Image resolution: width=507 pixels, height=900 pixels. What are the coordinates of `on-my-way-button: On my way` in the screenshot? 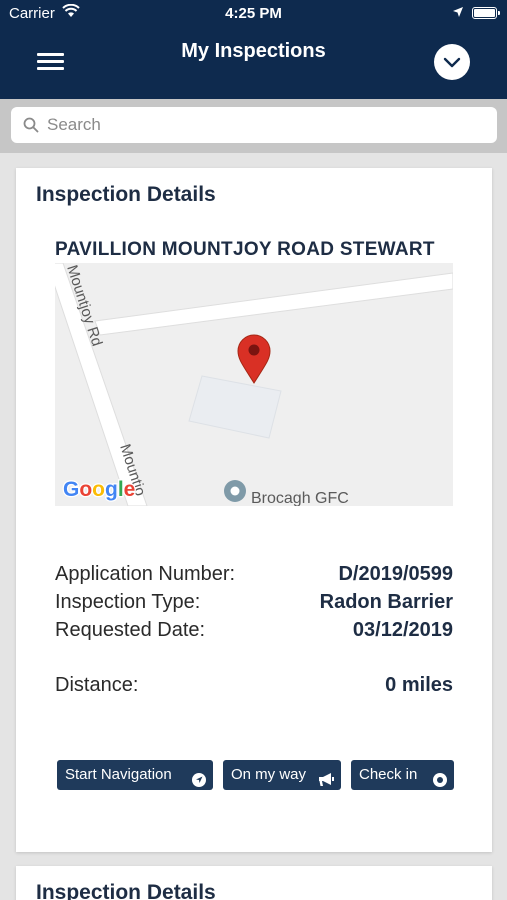 It's located at (282, 775).